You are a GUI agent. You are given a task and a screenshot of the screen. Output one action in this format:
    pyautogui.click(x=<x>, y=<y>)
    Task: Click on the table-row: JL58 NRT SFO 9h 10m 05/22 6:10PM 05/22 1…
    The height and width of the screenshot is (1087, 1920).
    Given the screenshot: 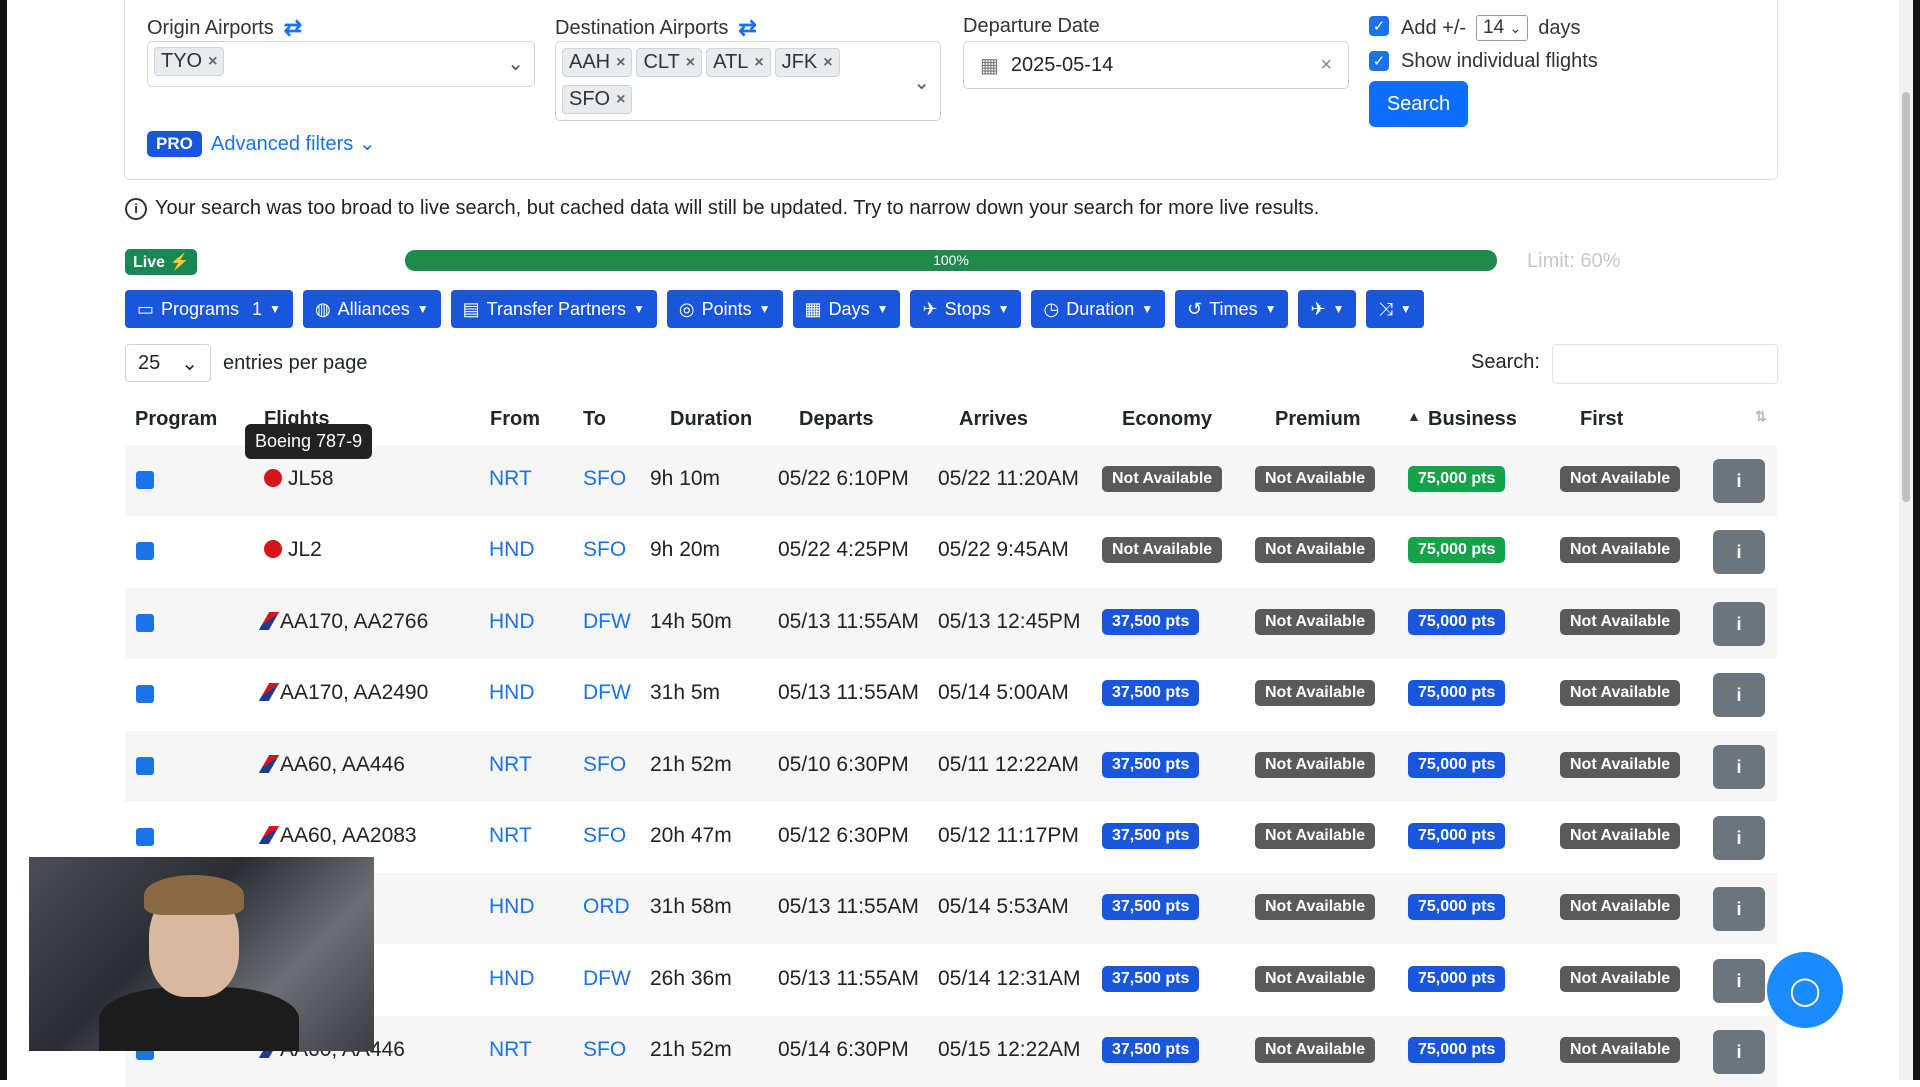 What is the action you would take?
    pyautogui.click(x=951, y=480)
    